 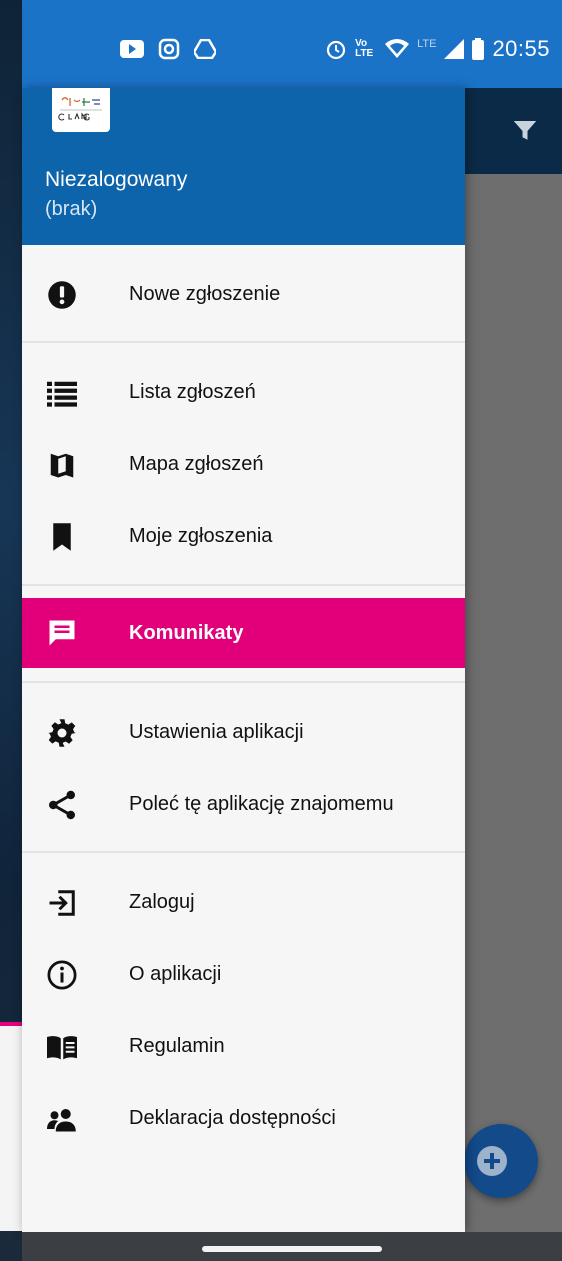 What do you see at coordinates (11, 630) in the screenshot?
I see `background-app-edge` at bounding box center [11, 630].